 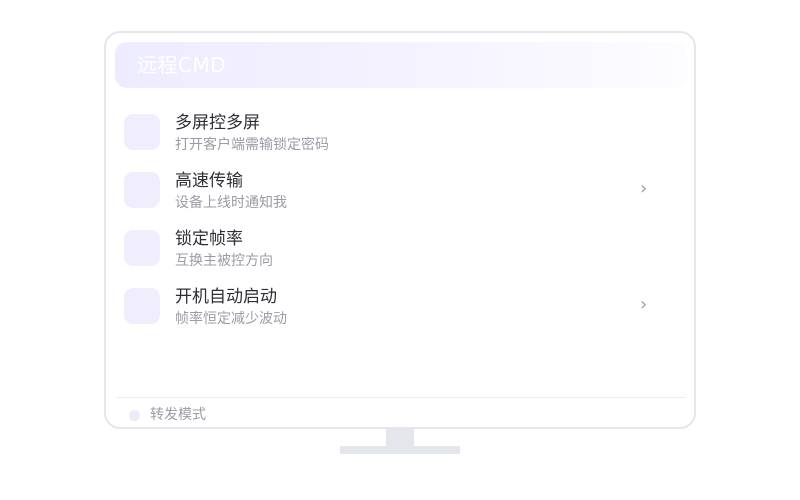 I want to click on list-item-title: 开机自动启动, so click(x=226, y=297).